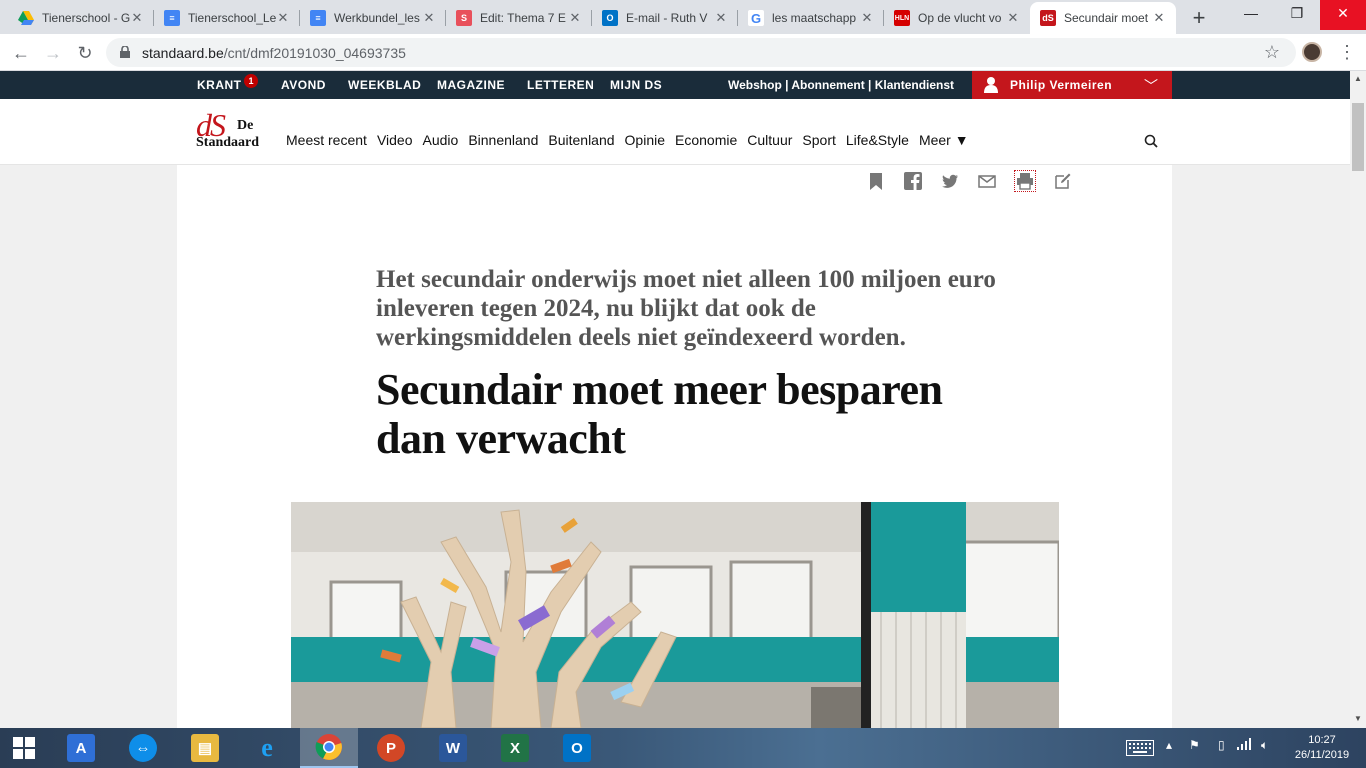 This screenshot has width=1366, height=768. I want to click on twitter-icon, so click(950, 181).